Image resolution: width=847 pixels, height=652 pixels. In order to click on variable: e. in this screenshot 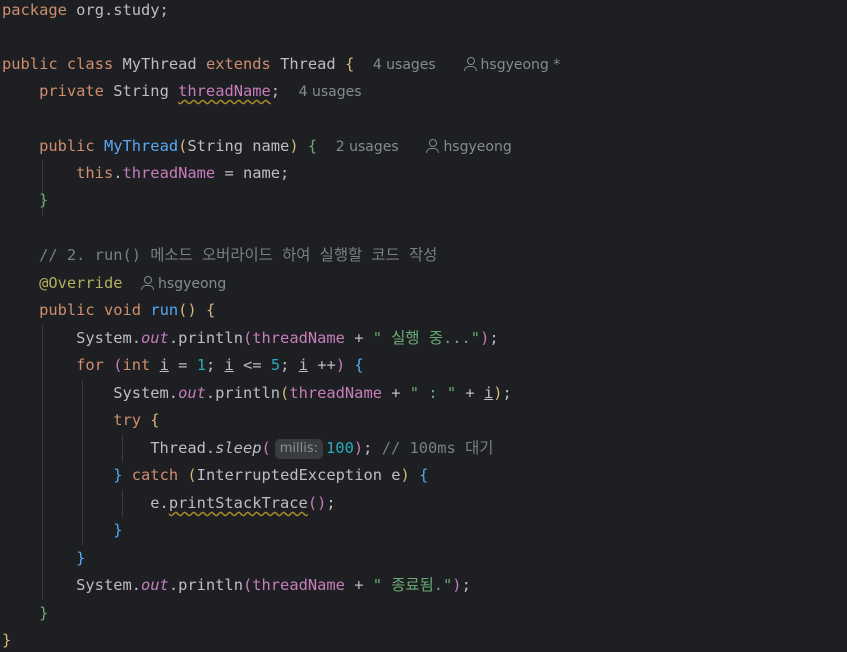, I will do `click(159, 503)`.